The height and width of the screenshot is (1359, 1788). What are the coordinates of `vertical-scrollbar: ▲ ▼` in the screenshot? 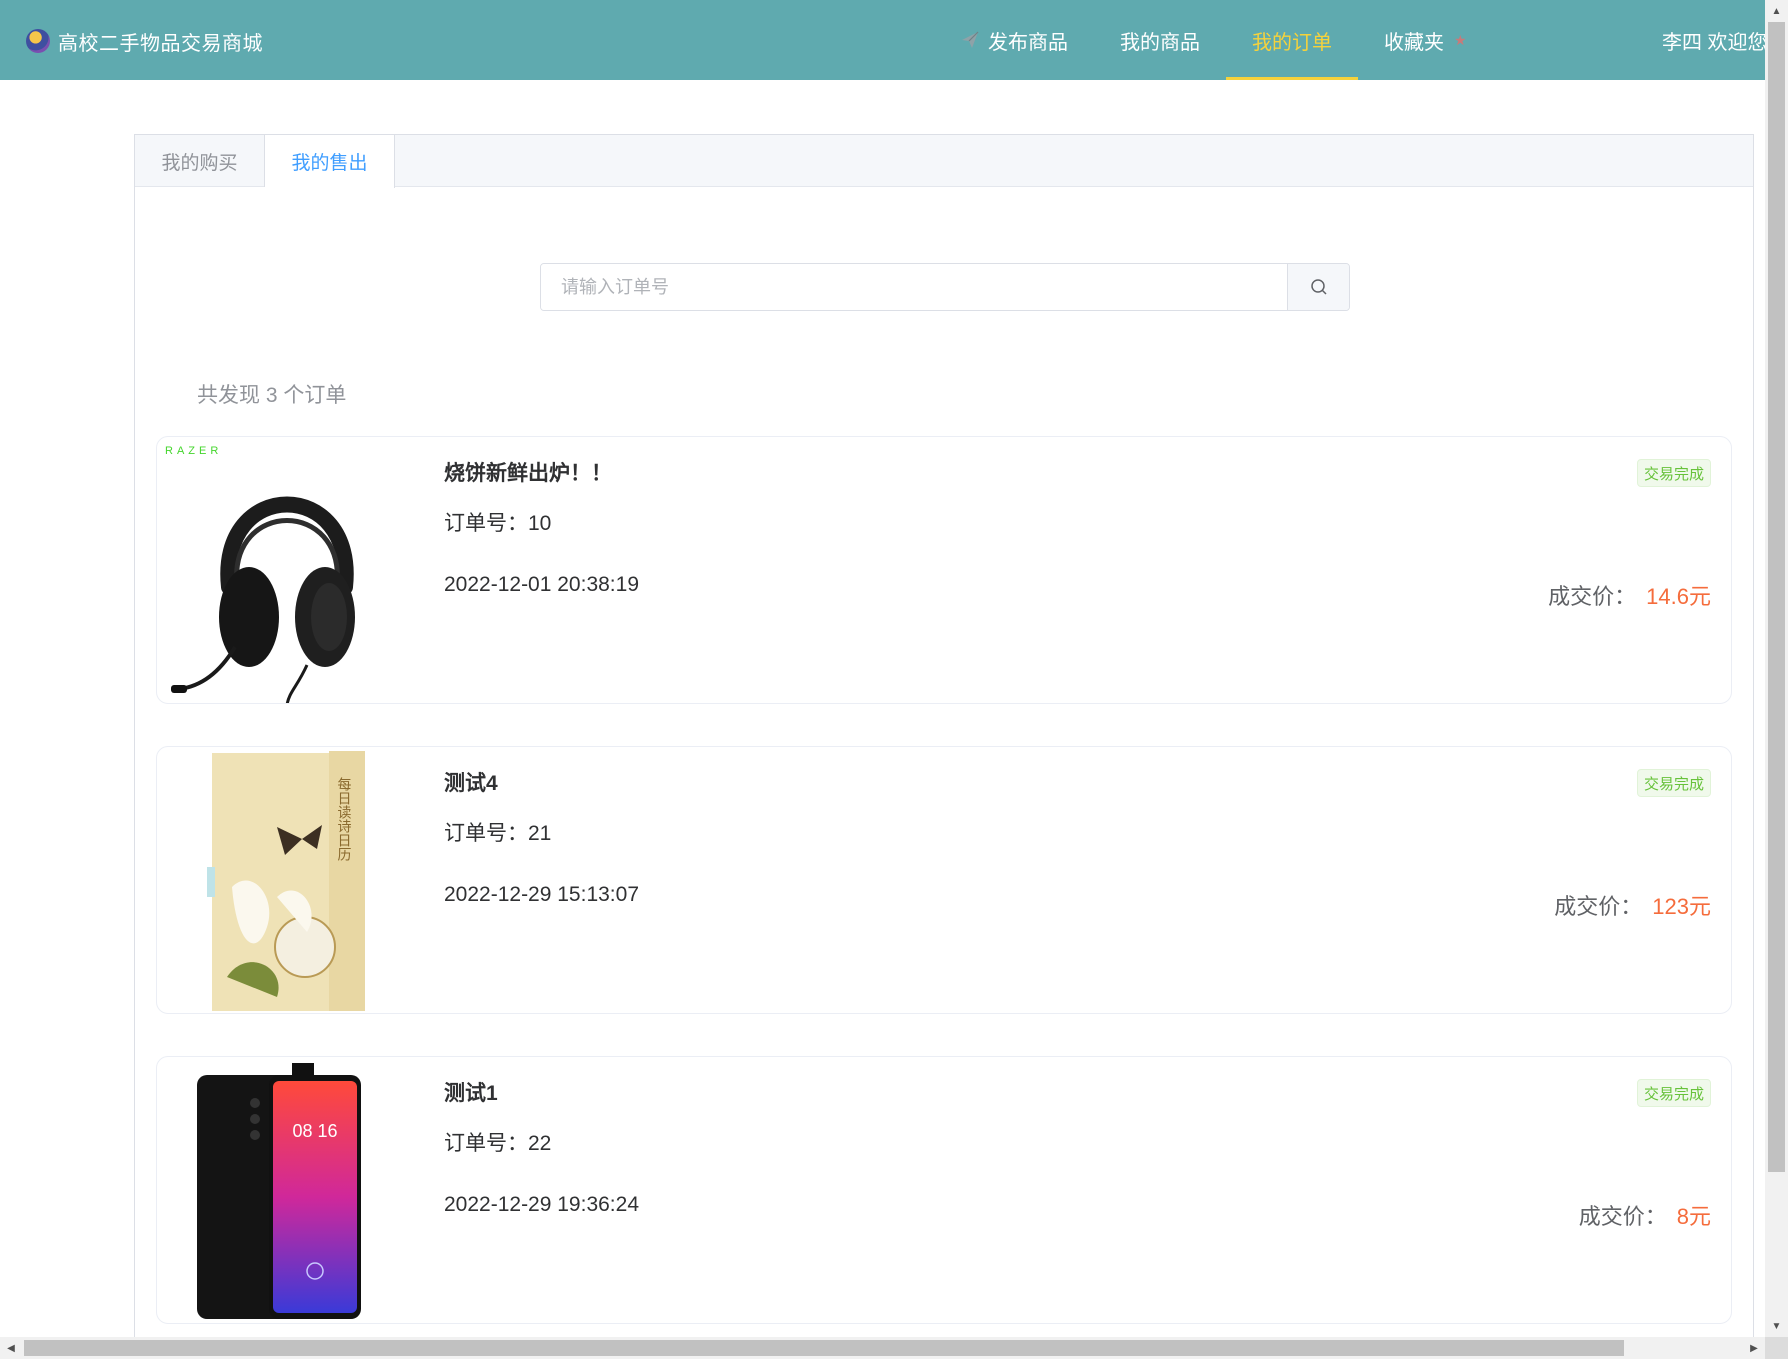 It's located at (1776, 668).